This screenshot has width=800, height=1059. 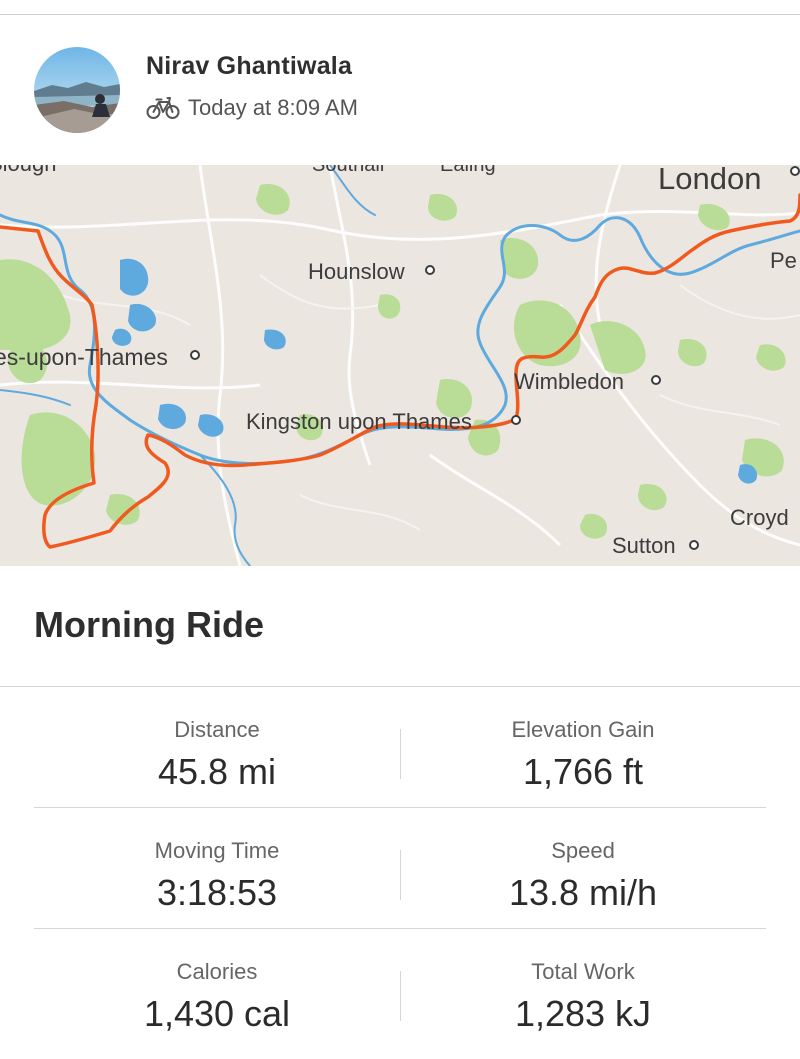 I want to click on stat-label: Total Work, so click(x=583, y=971).